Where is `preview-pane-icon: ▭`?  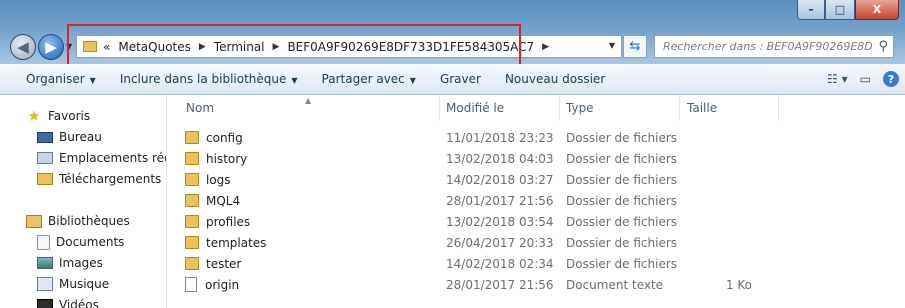 preview-pane-icon: ▭ is located at coordinates (865, 79).